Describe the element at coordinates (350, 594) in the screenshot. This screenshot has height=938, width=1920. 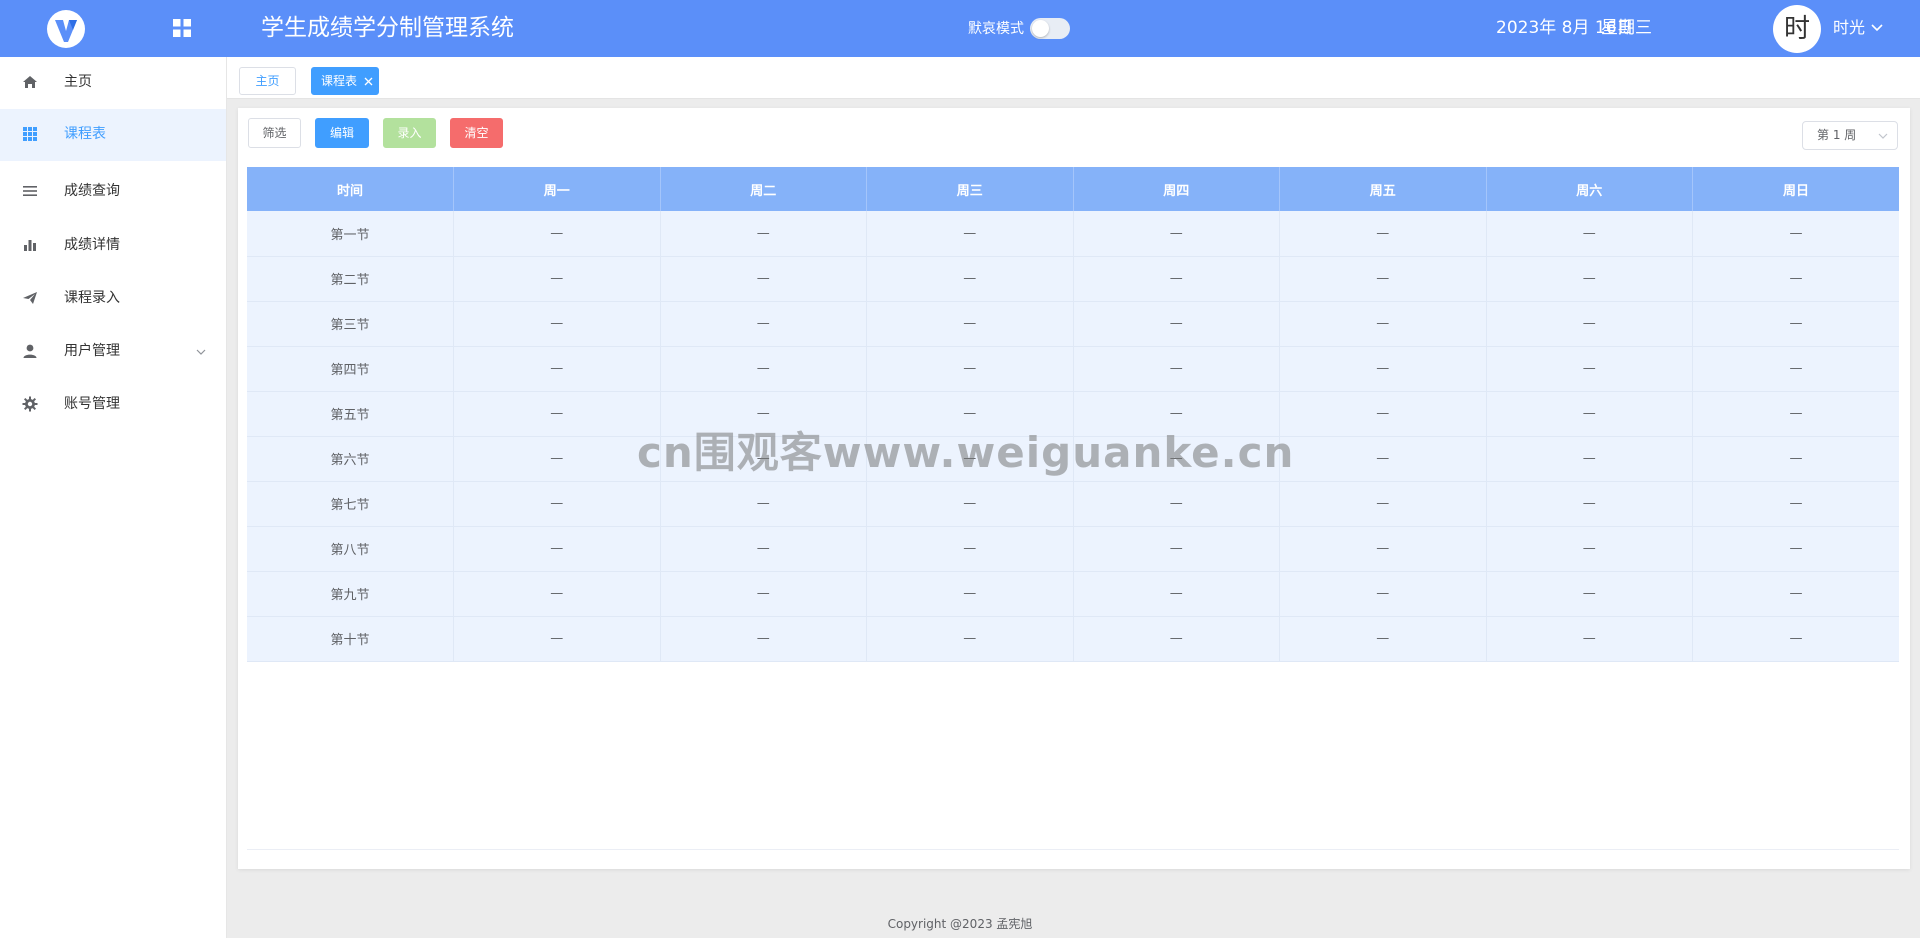
I see `period-cell: 第九节` at that location.